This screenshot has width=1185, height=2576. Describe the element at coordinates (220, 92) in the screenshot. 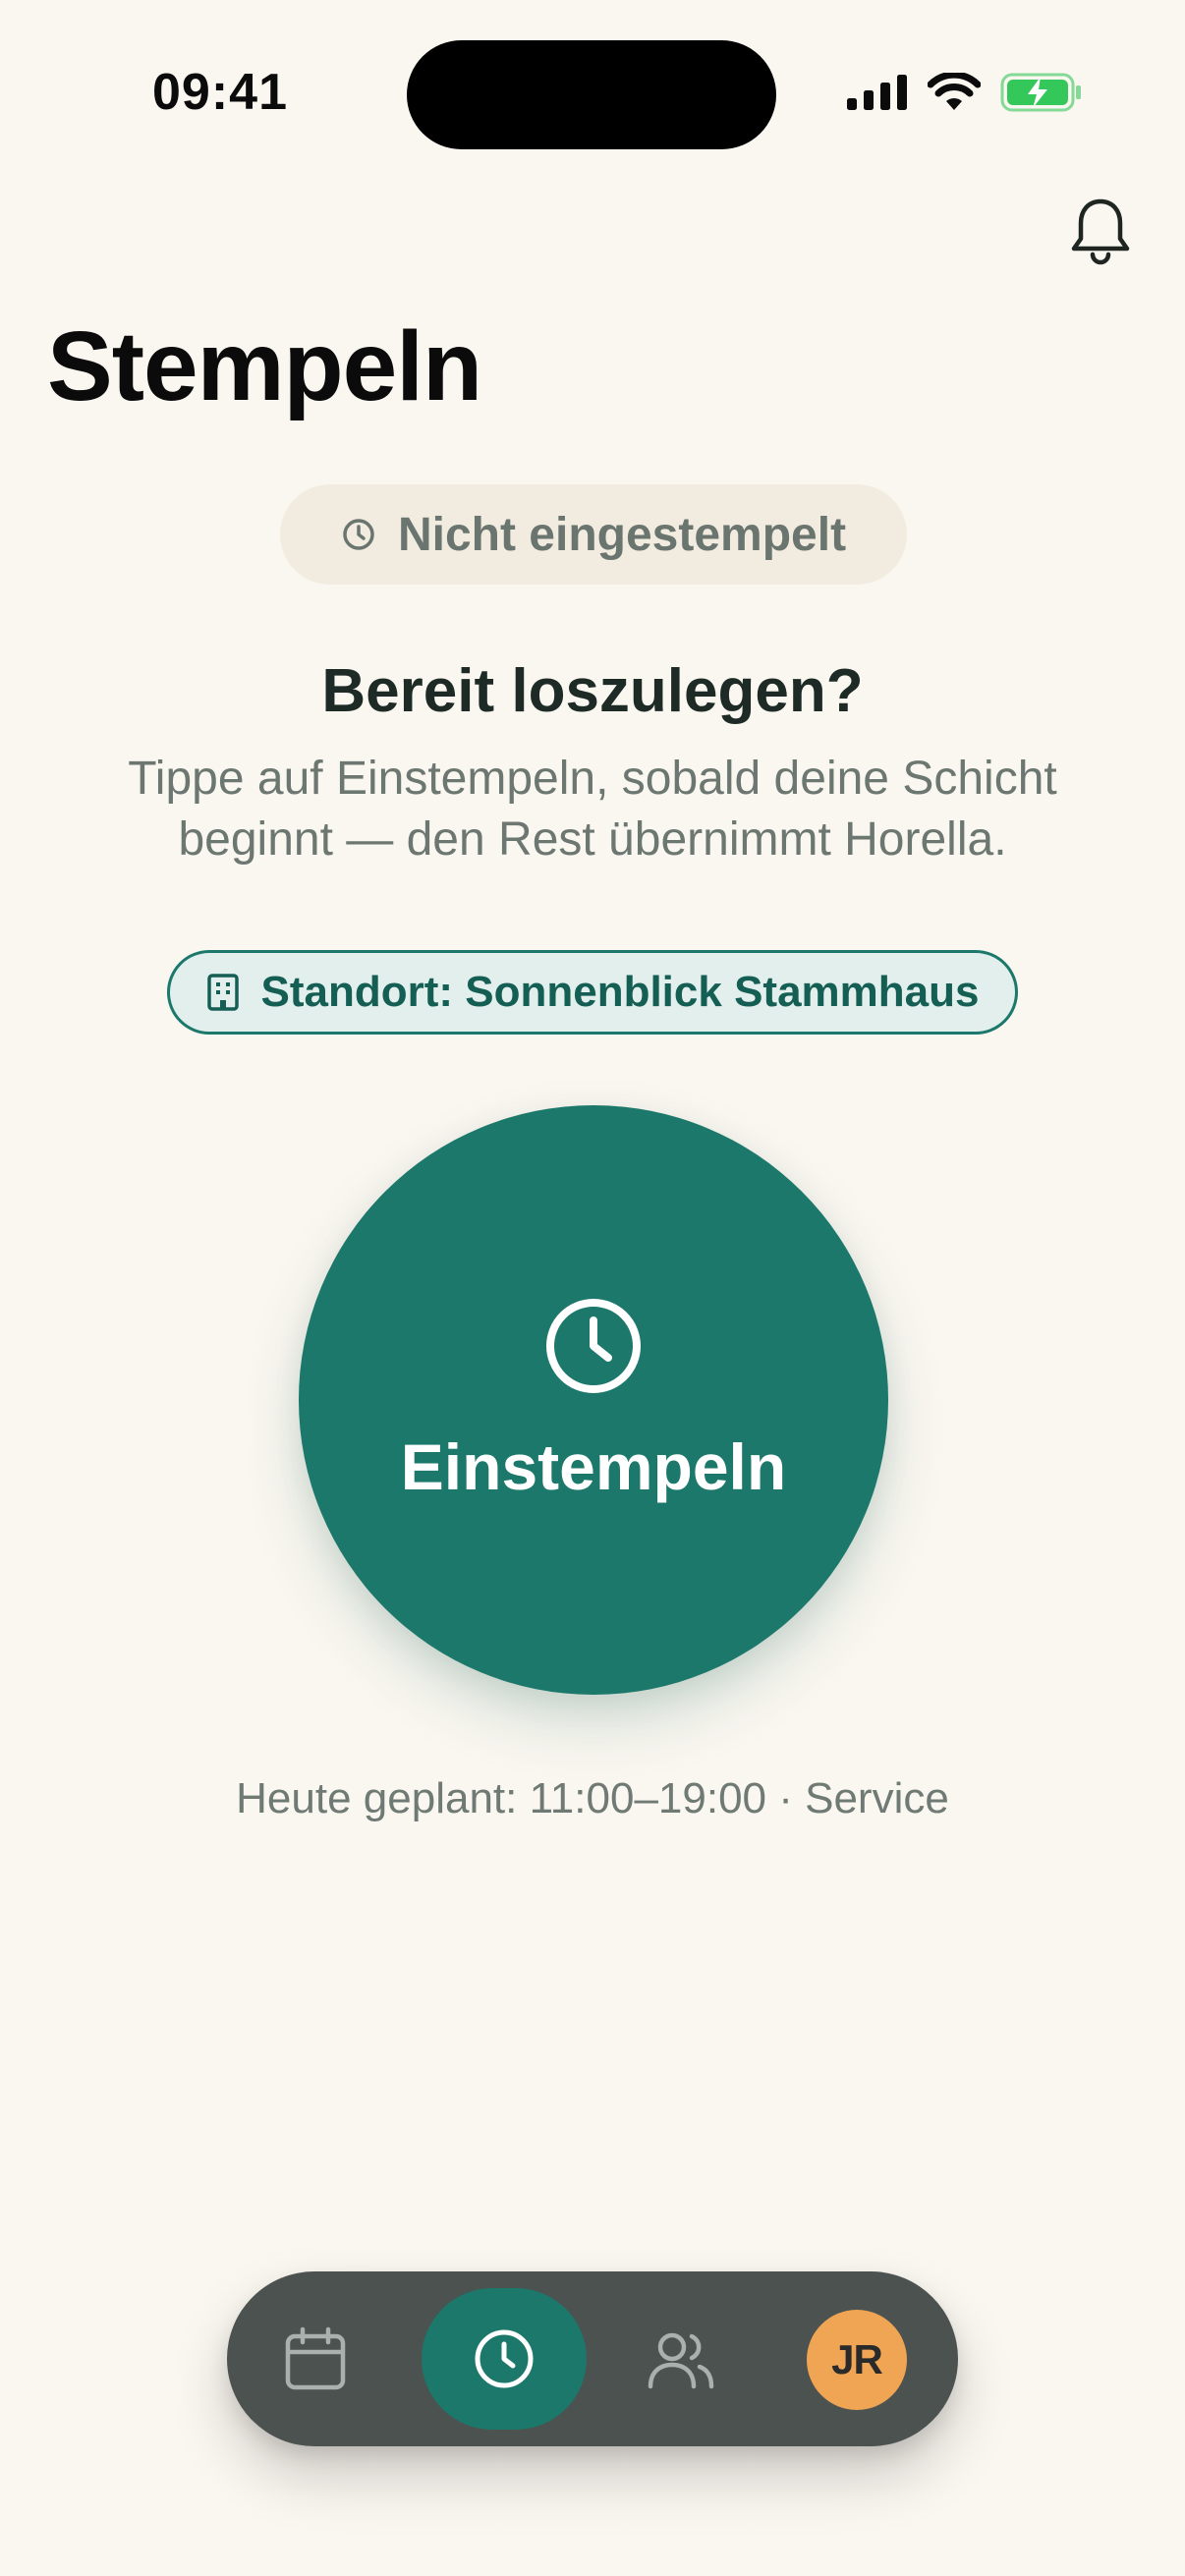

I see `status-time: 09:41` at that location.